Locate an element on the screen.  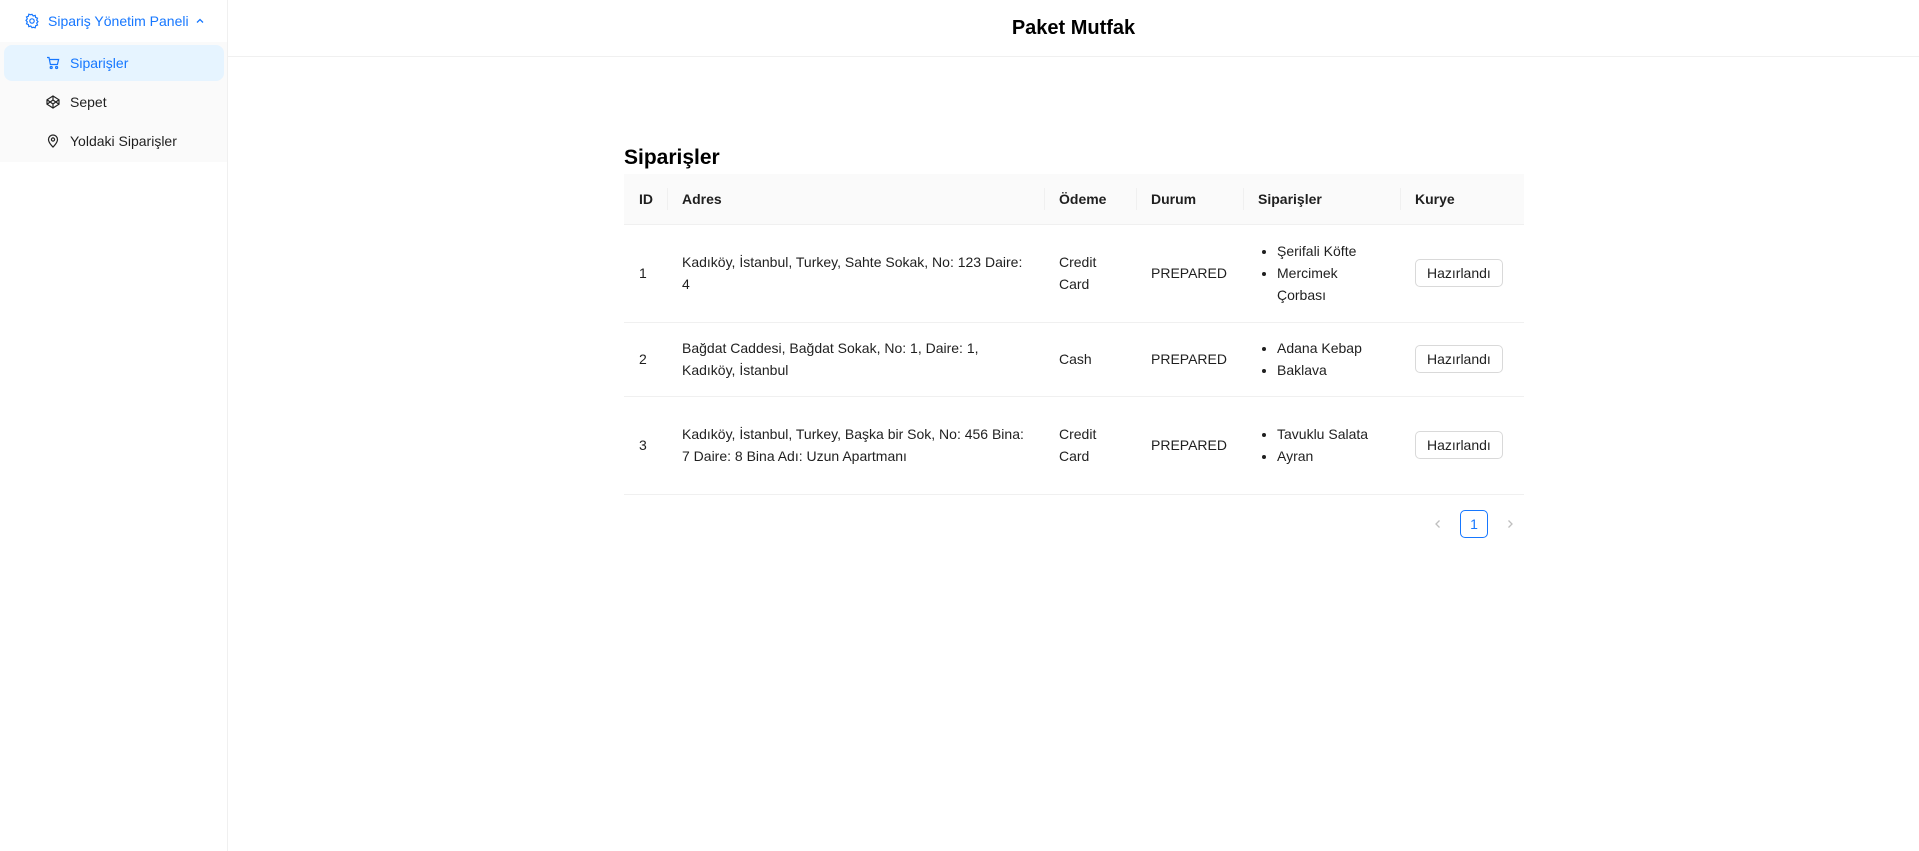
submenu-items: Siparişler Sepet Yoldaki Siparişler is located at coordinates (113, 102).